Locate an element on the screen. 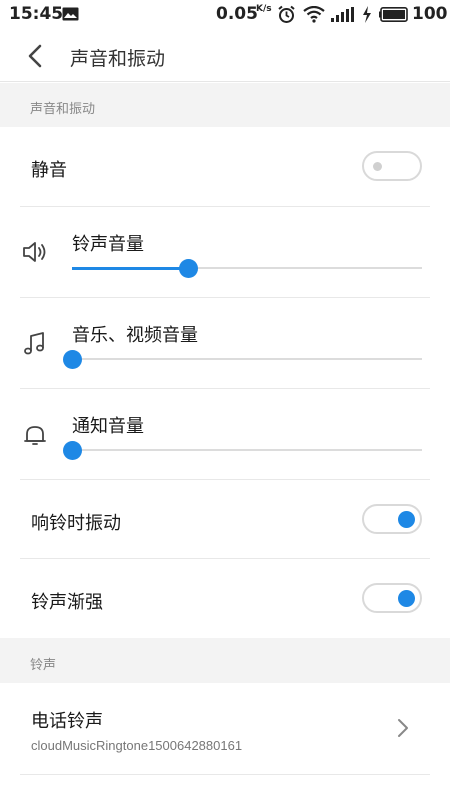 This screenshot has height=800, width=450. section-title: 声音和振动 is located at coordinates (63, 109).